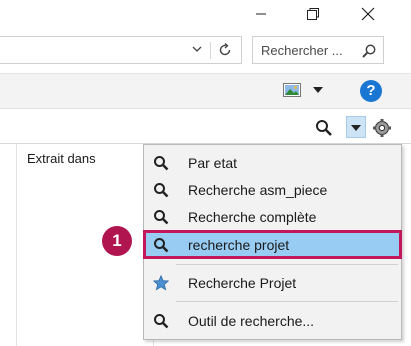 This screenshot has width=411, height=346. Describe the element at coordinates (161, 283) in the screenshot. I see `star-icon` at that location.